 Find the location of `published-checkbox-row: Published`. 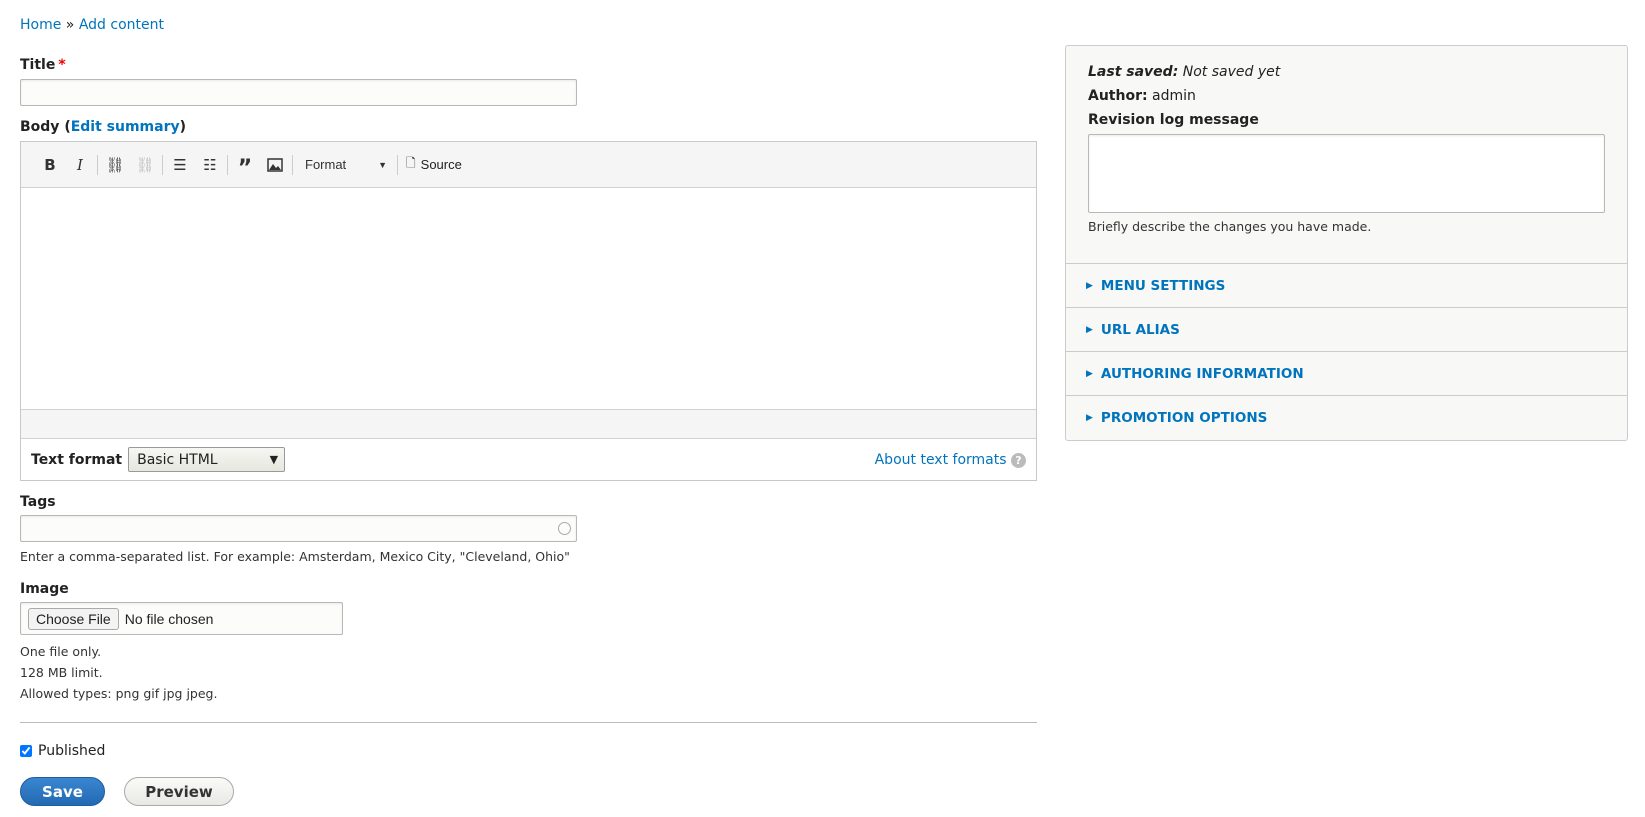

published-checkbox-row: Published is located at coordinates (62, 751).